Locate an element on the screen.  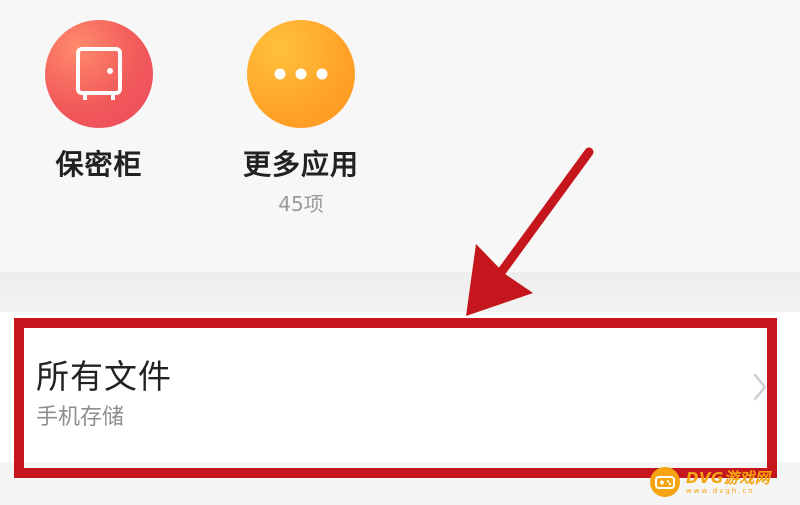
chevron-right-icon is located at coordinates (760, 387).